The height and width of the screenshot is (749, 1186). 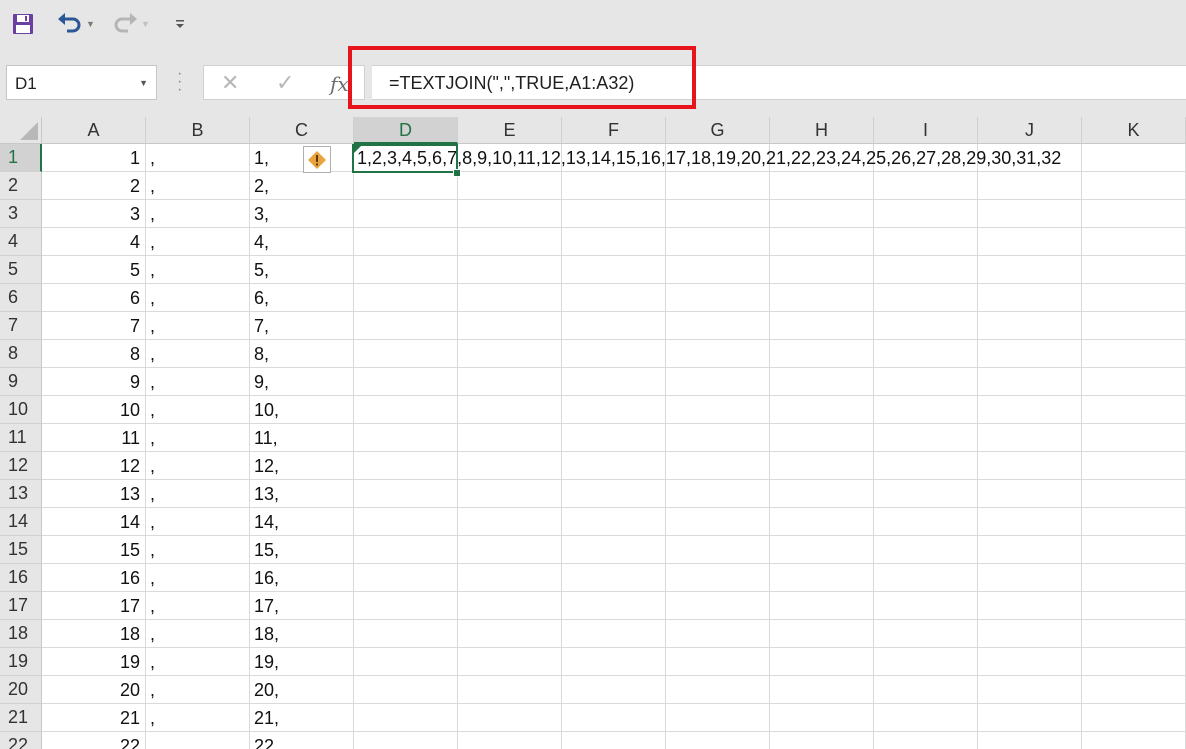 I want to click on cell-b13: ,, so click(x=198, y=494).